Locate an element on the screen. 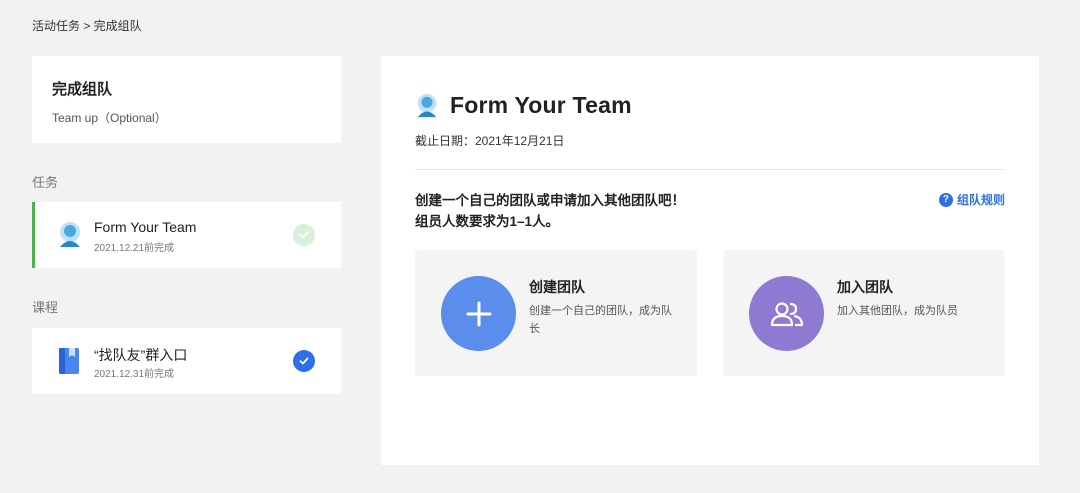 The width and height of the screenshot is (1080, 493). users-icon is located at coordinates (786, 313).